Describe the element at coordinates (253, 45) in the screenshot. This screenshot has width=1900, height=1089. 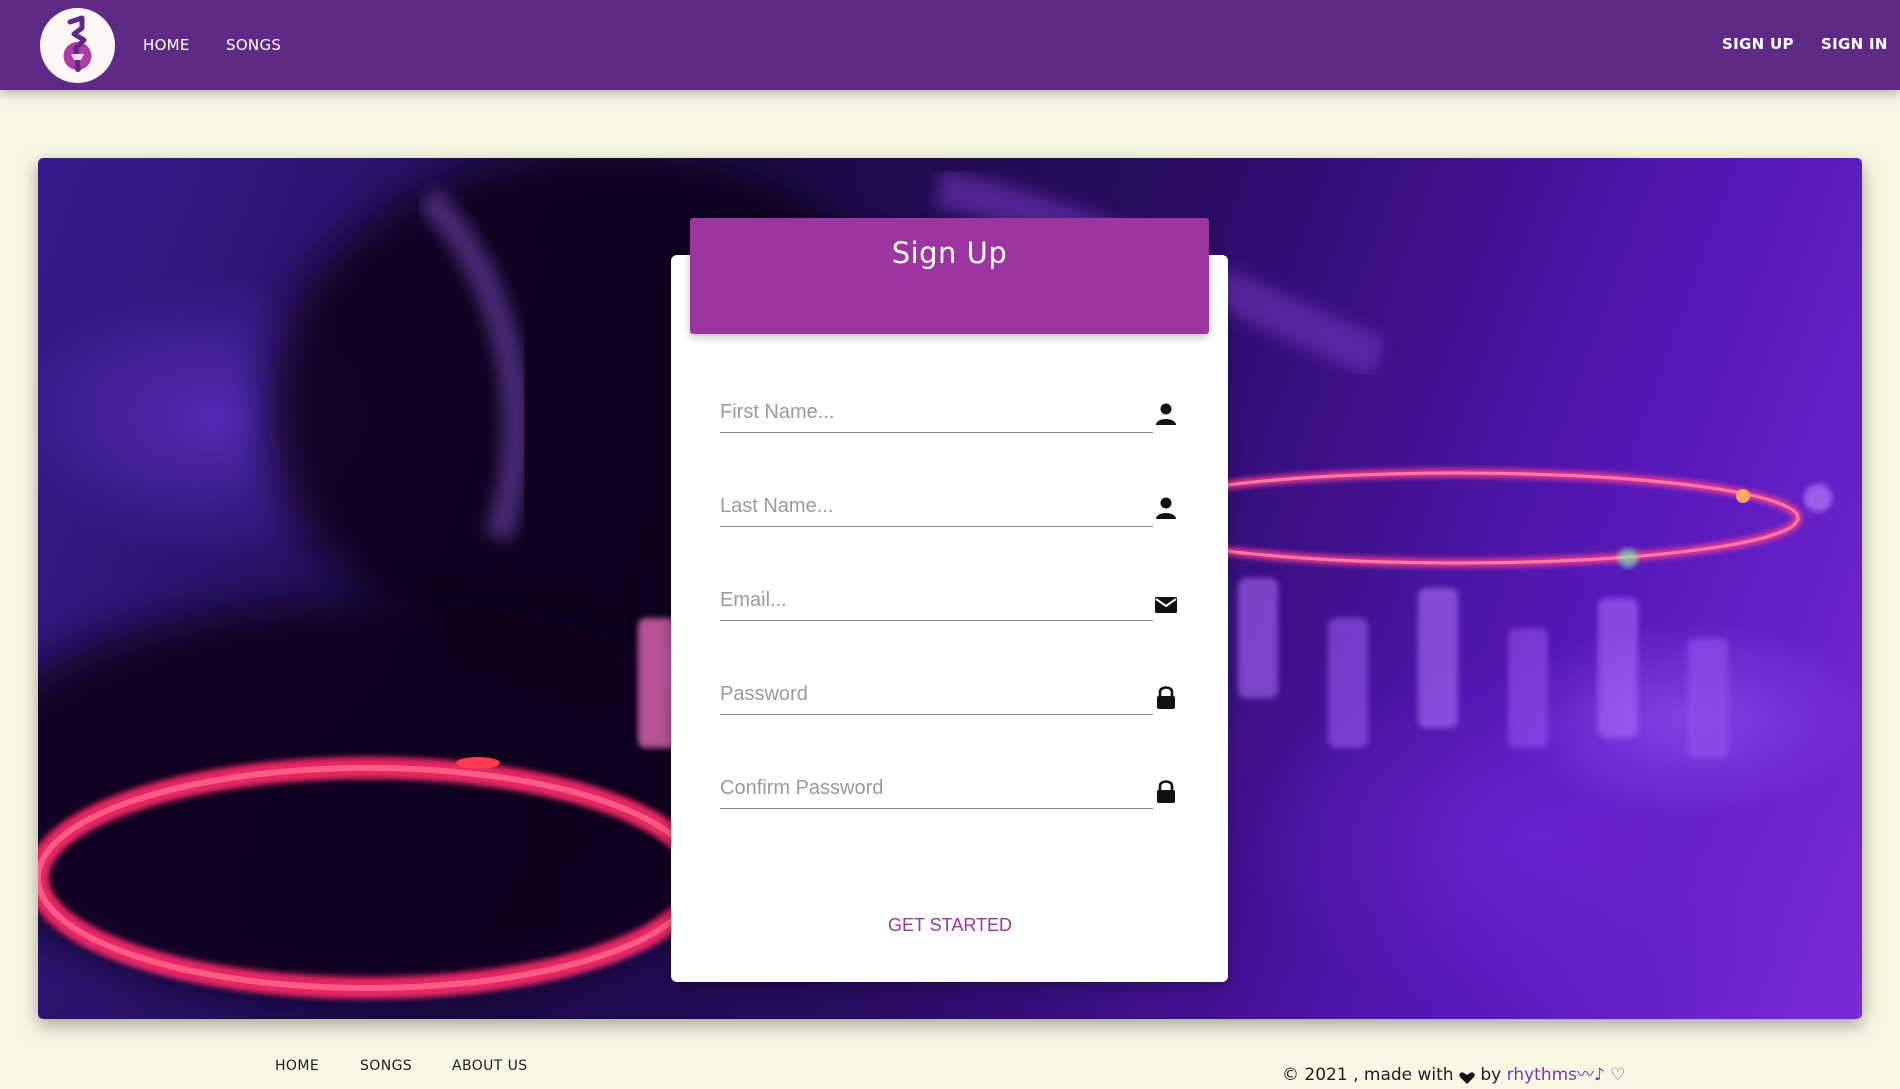
I see `nav-songs-link: SONGS` at that location.